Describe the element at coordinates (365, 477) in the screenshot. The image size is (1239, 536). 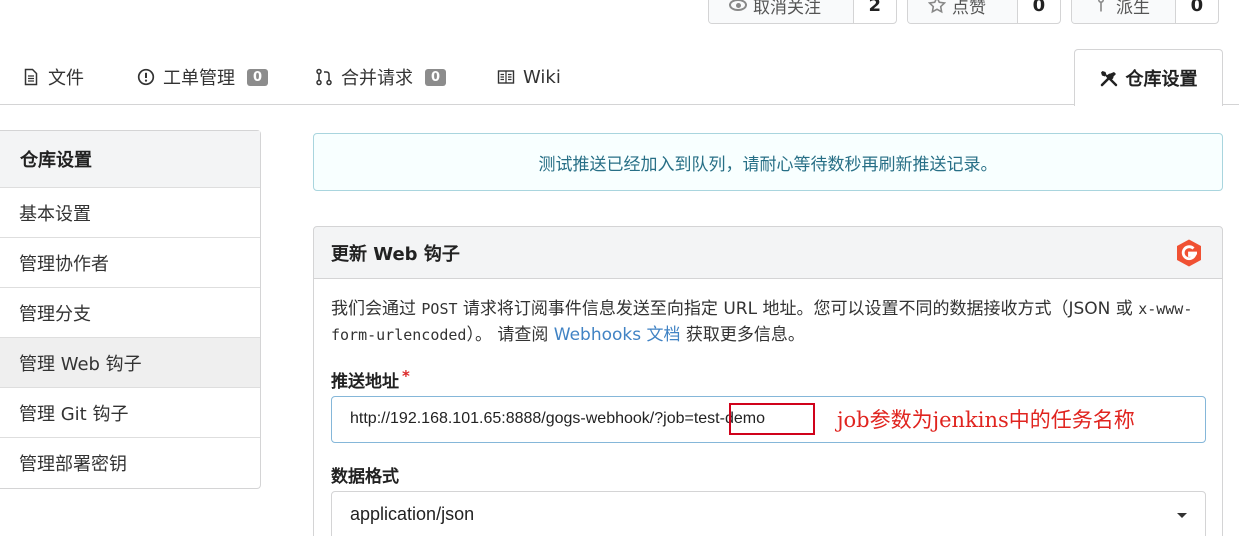
I see `content-type-label-text: 数据格式` at that location.